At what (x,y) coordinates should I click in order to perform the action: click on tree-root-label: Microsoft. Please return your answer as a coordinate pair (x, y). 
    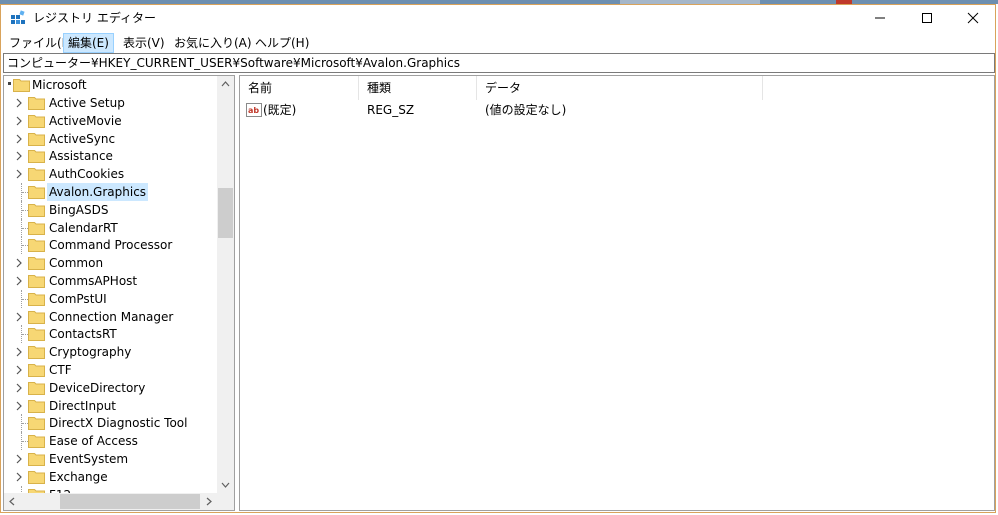
    Looking at the image, I should click on (59, 85).